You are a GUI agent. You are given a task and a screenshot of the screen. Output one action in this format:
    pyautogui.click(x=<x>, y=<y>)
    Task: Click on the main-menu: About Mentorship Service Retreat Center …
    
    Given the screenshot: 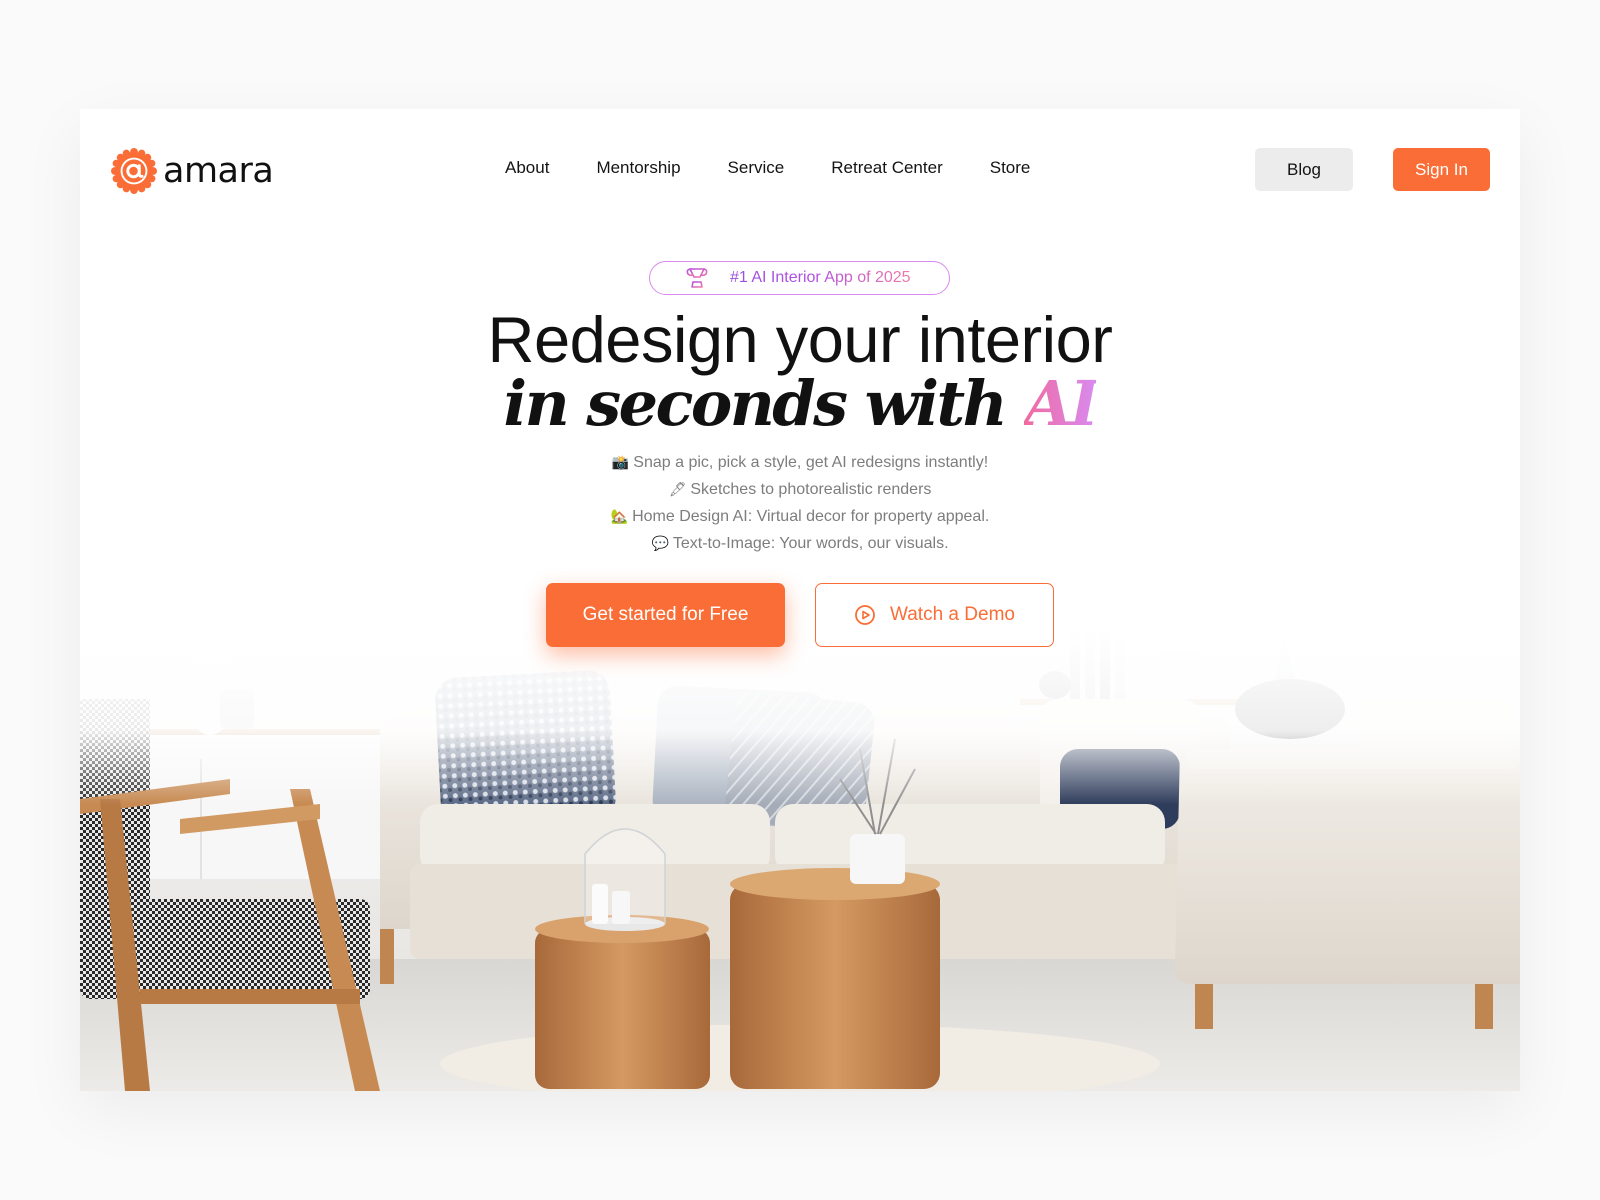 What is the action you would take?
    pyautogui.click(x=767, y=168)
    